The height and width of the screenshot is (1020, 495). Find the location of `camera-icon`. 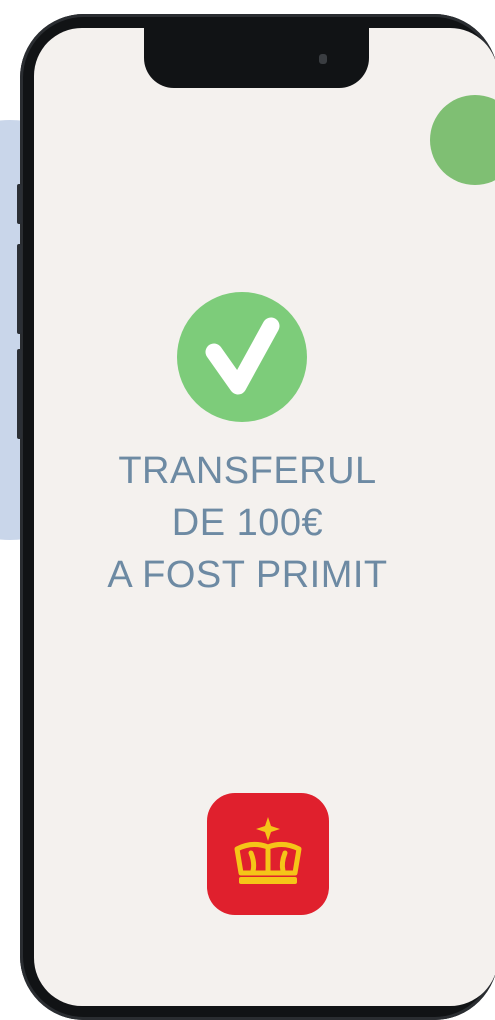

camera-icon is located at coordinates (323, 59).